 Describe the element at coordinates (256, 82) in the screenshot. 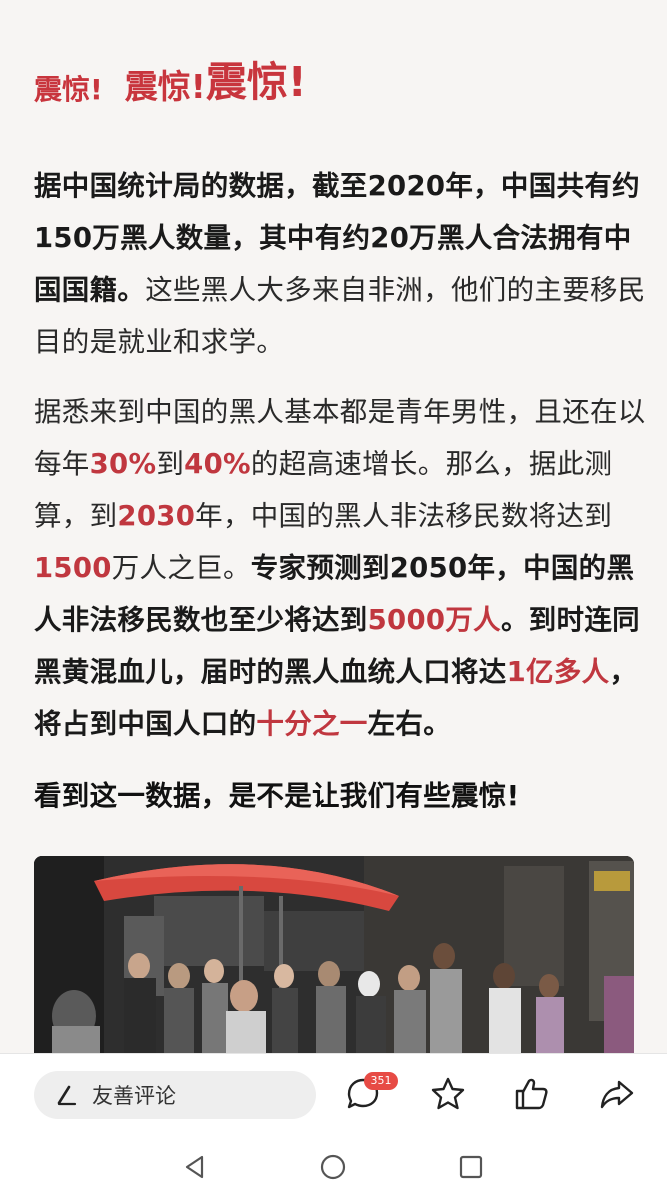

I see `headline-word-3: 震惊!` at that location.